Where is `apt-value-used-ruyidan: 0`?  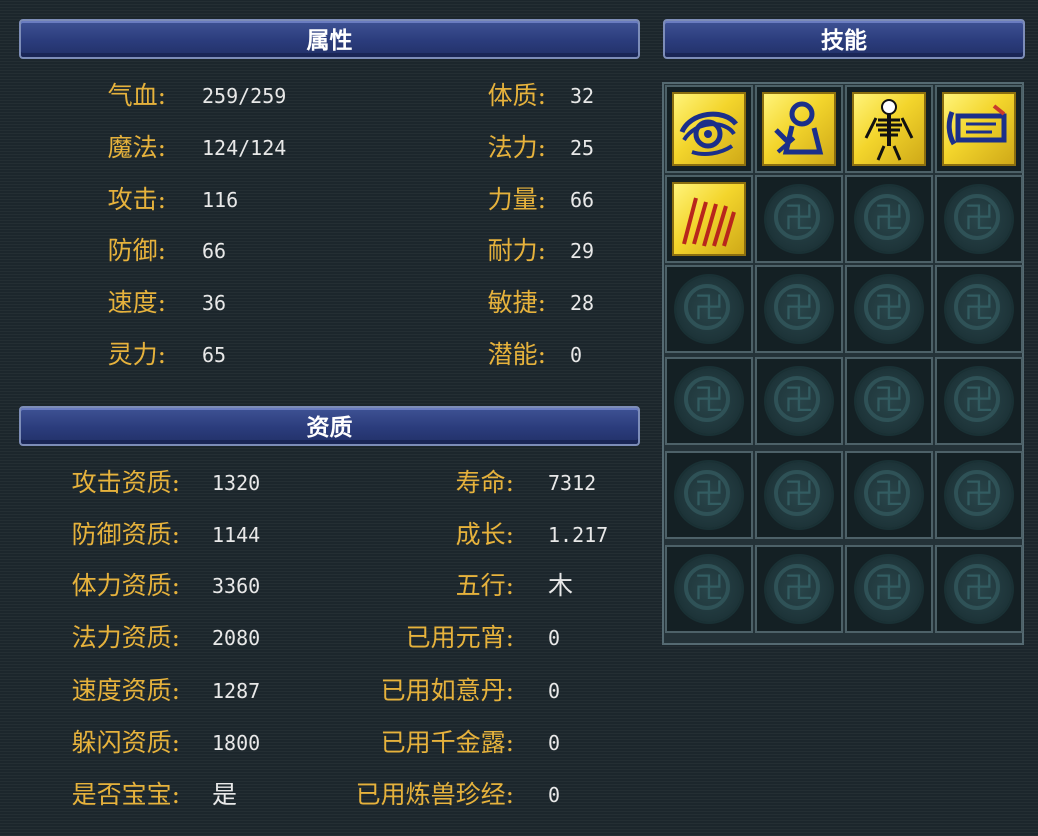
apt-value-used-ruyidan: 0 is located at coordinates (554, 691).